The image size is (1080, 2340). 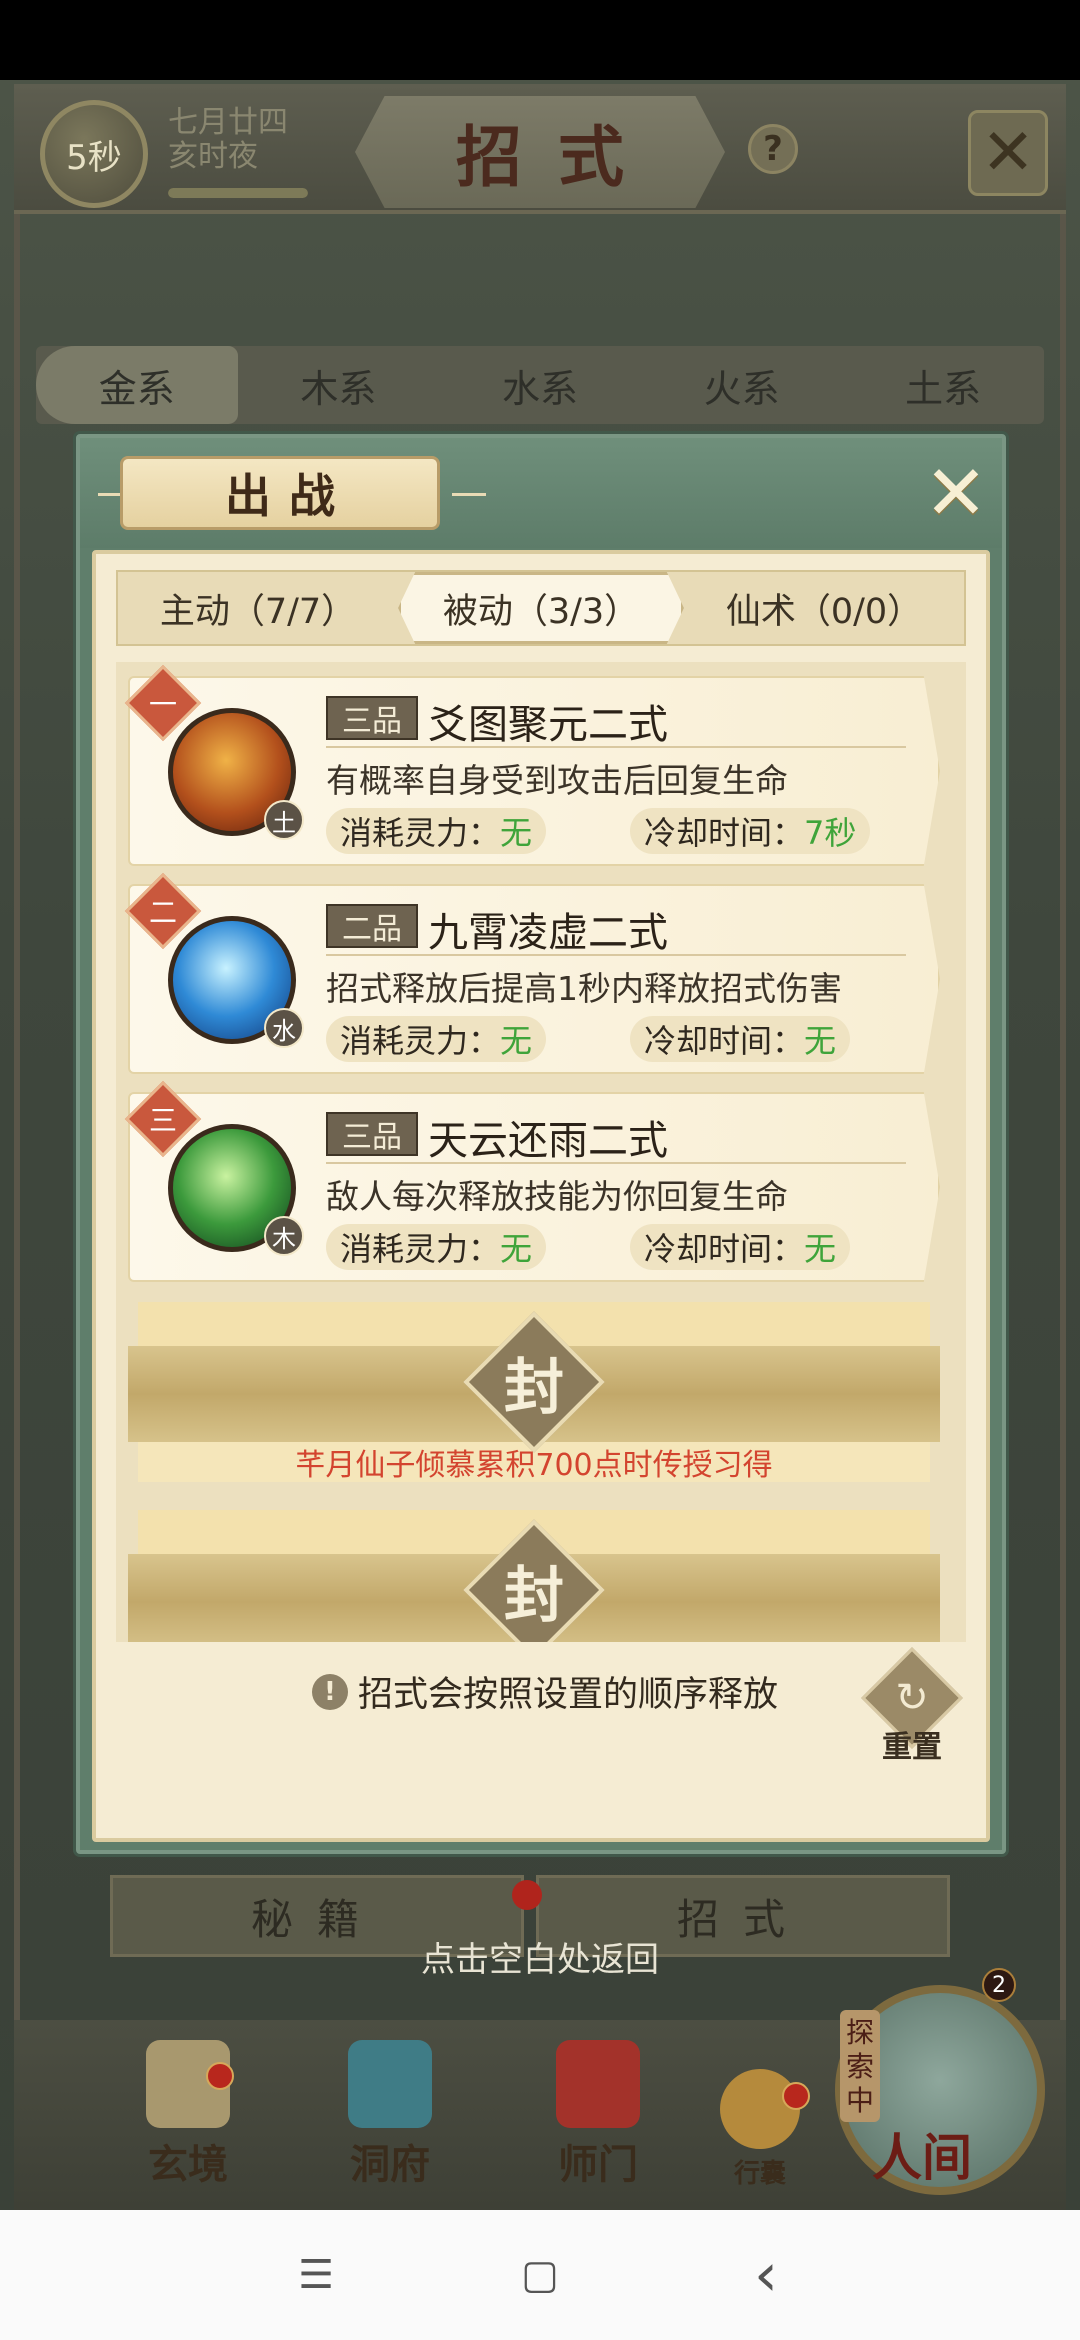 I want to click on tab-wood: 木系, so click(x=339, y=385).